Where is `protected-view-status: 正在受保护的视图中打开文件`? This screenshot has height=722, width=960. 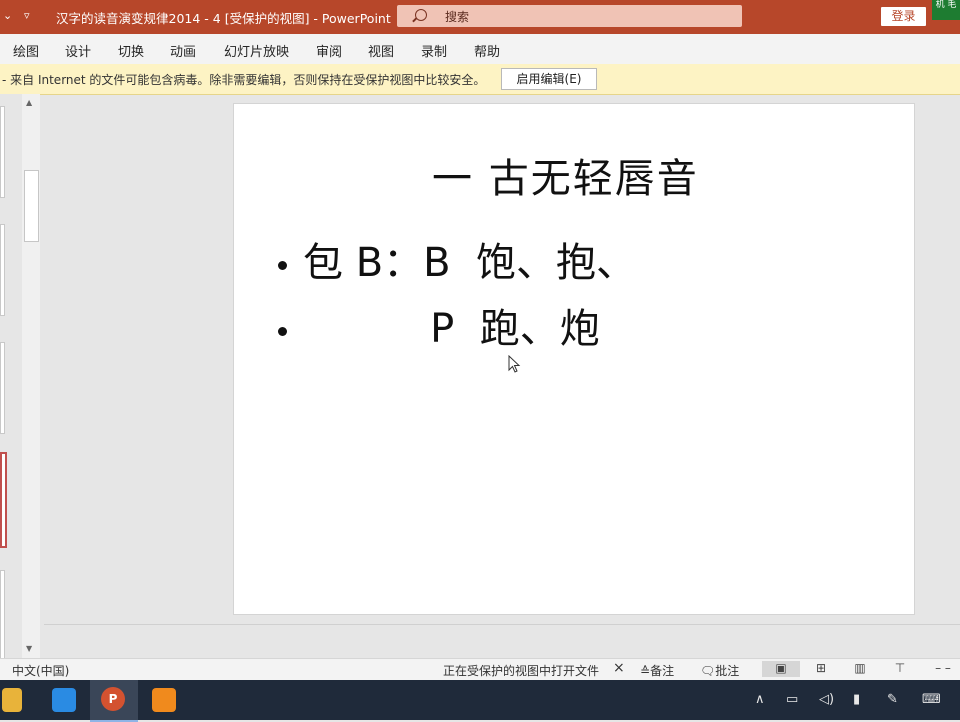 protected-view-status: 正在受保护的视图中打开文件 is located at coordinates (521, 671).